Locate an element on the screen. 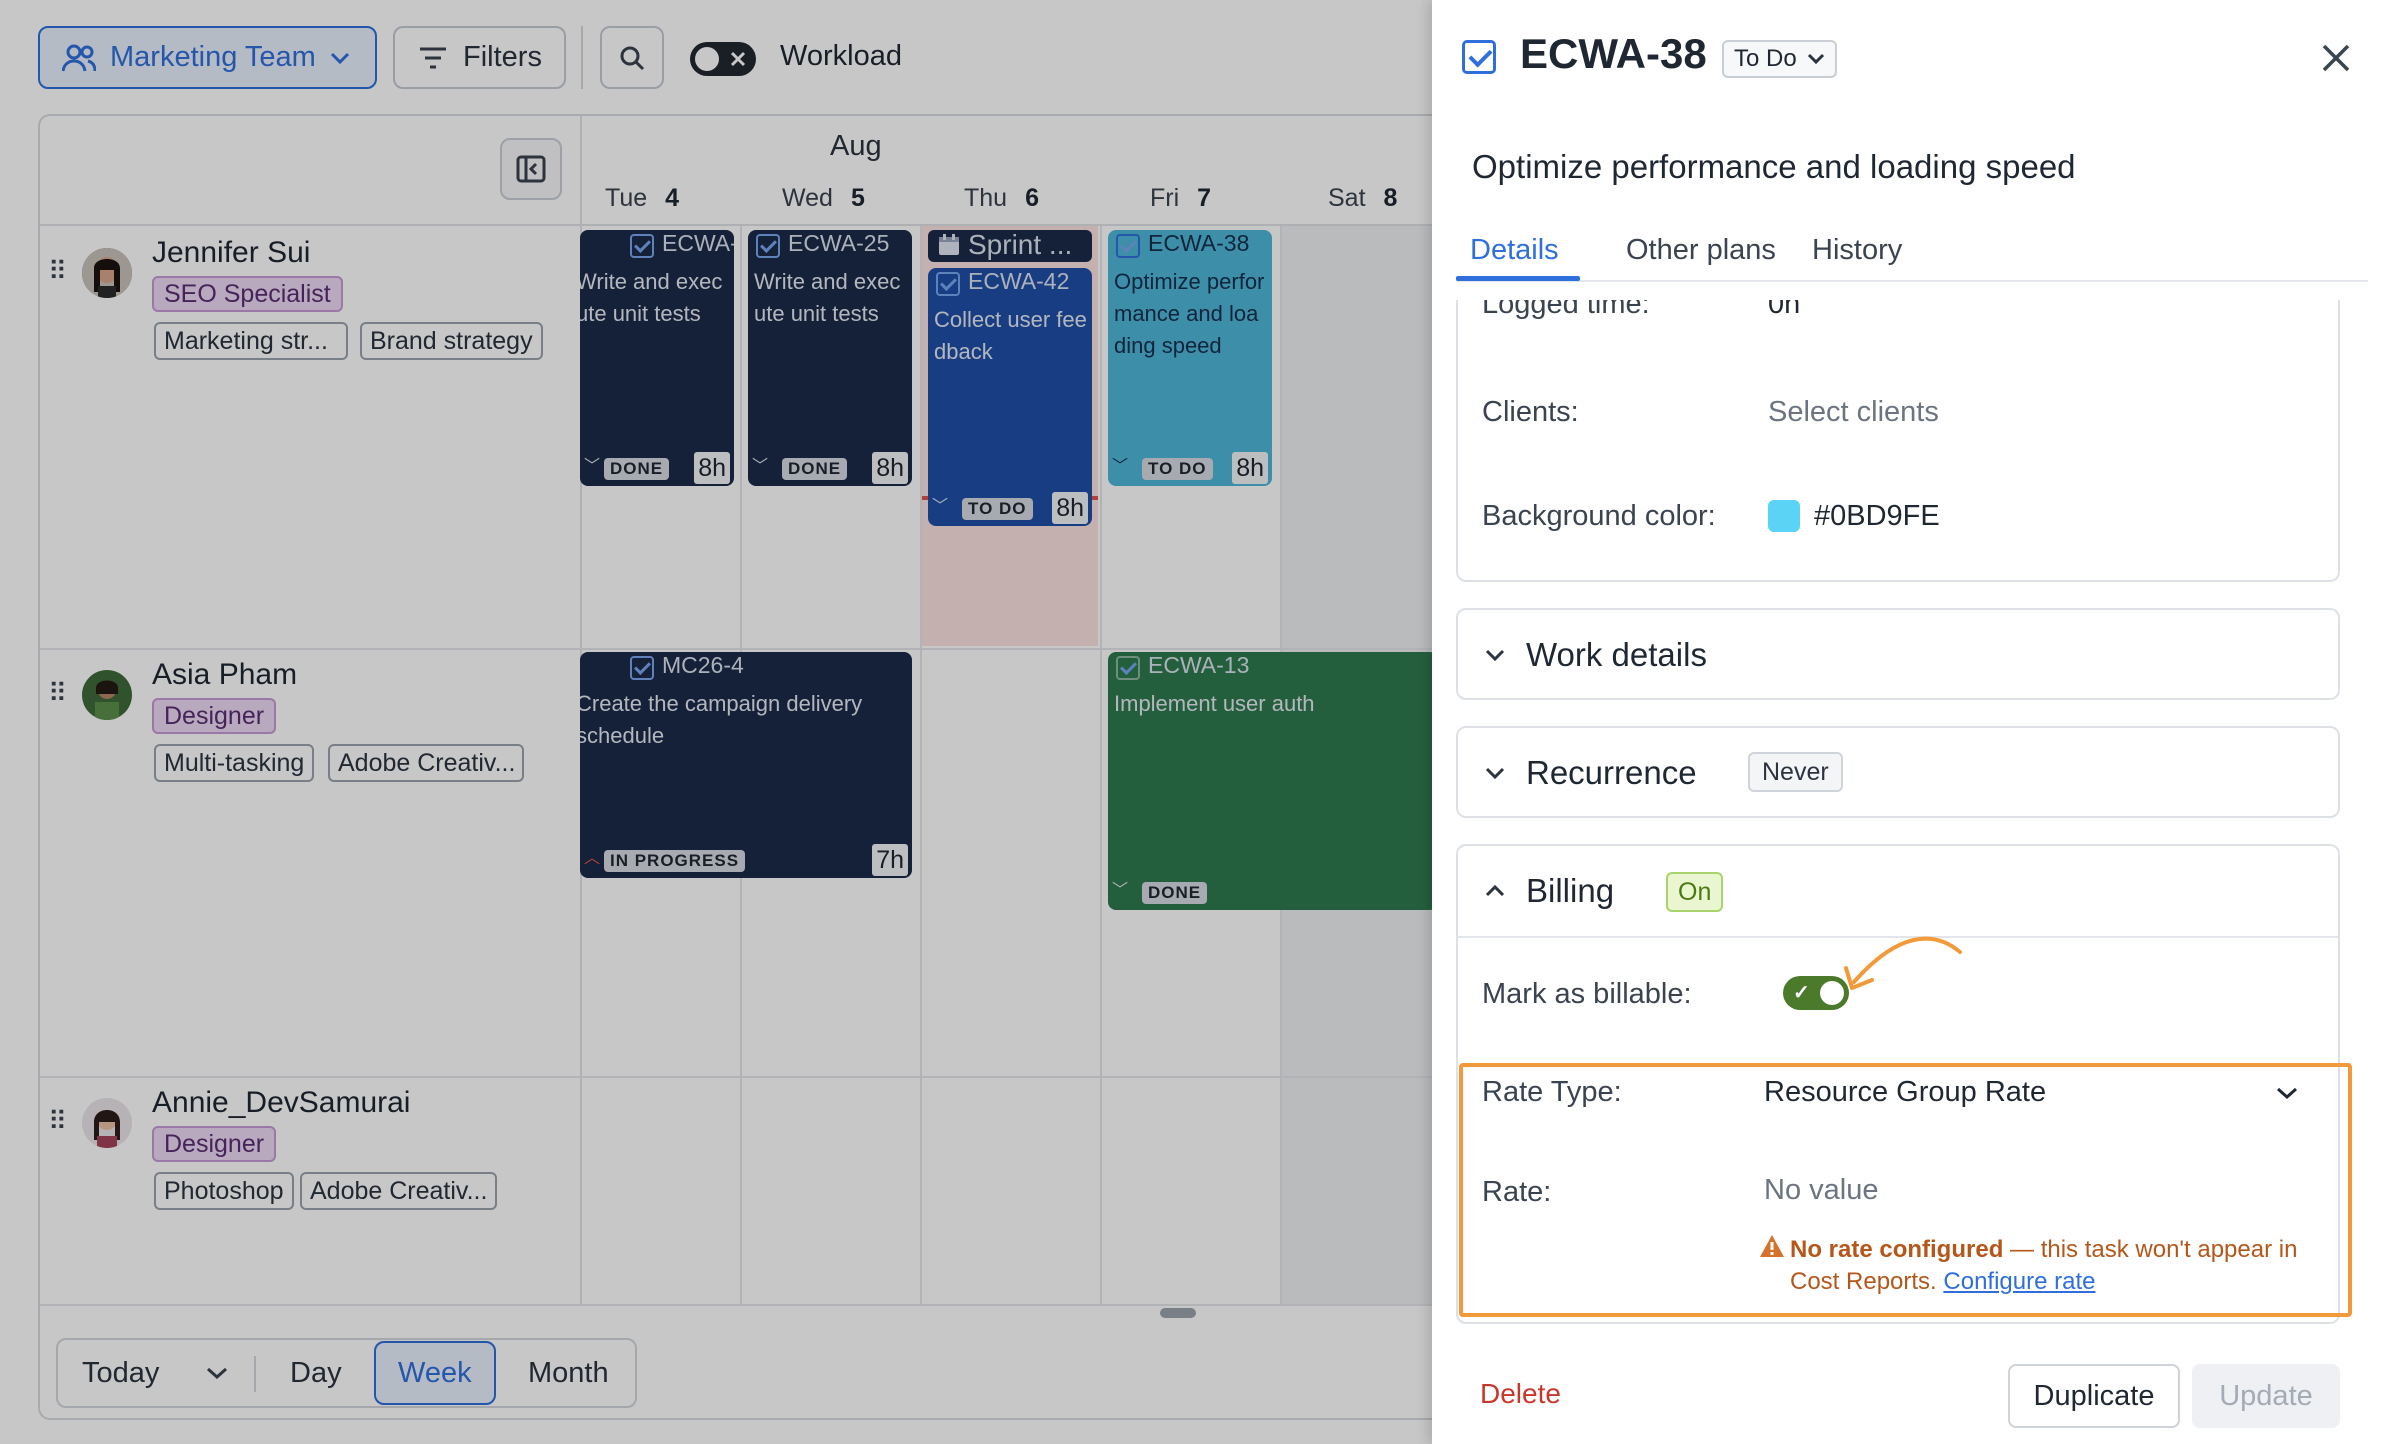 The width and height of the screenshot is (2388, 1444). warning-icon is located at coordinates (1772, 1246).